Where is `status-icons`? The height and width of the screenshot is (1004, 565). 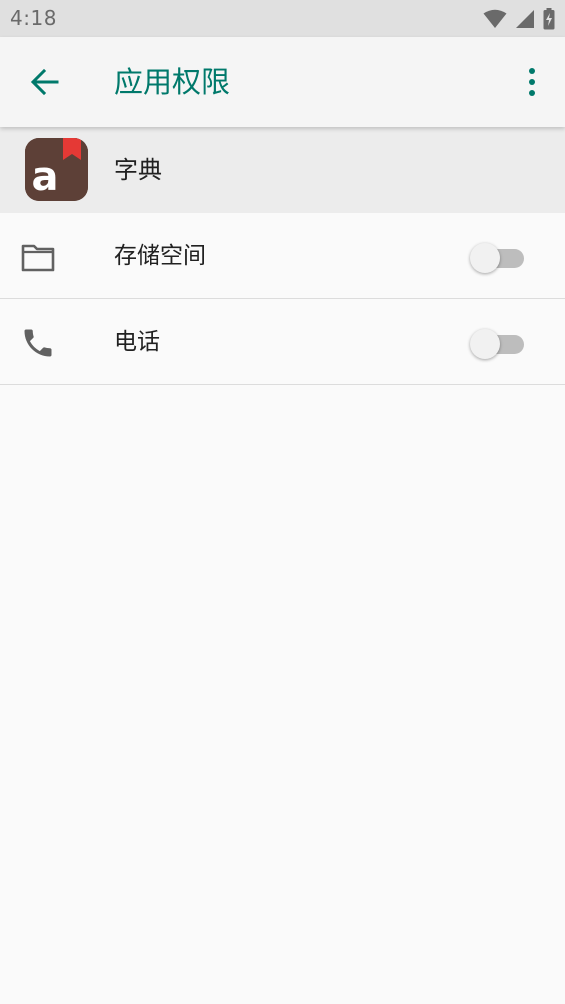 status-icons is located at coordinates (519, 19).